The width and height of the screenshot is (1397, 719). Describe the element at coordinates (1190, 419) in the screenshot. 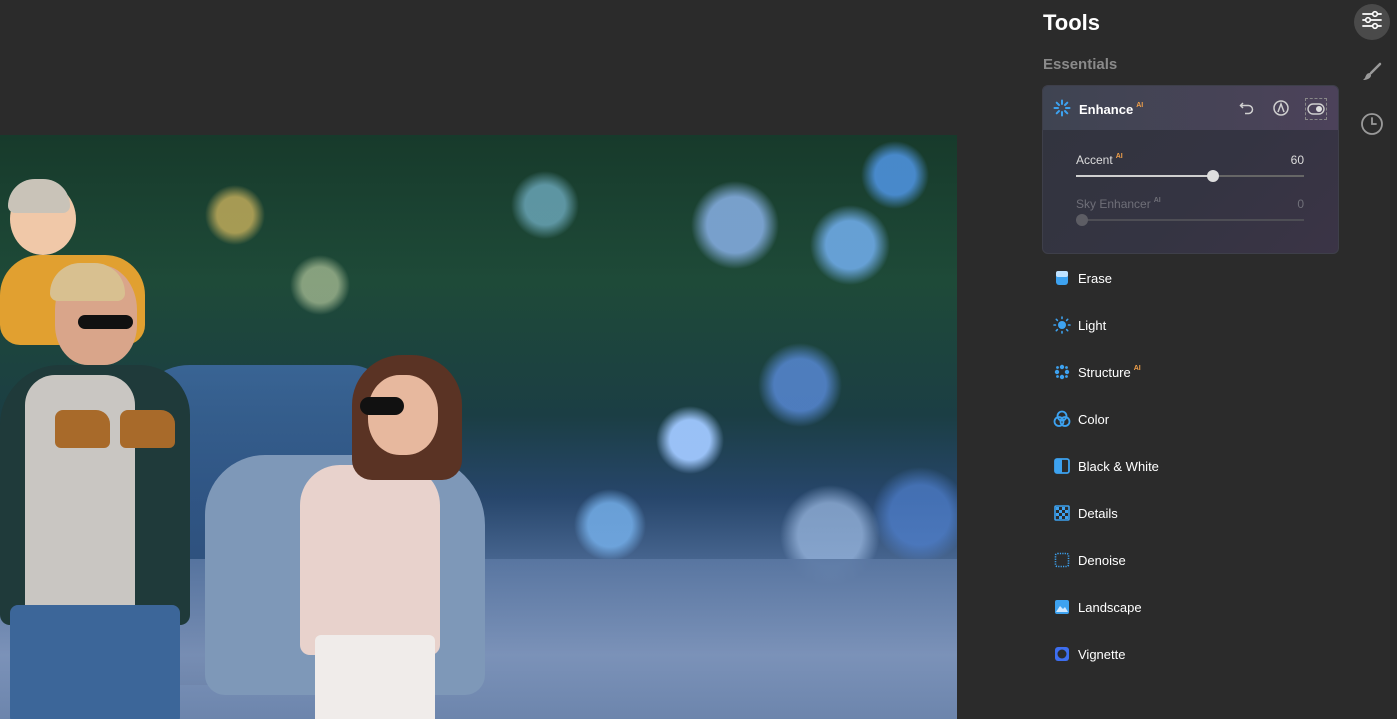

I see `tool-color: Color` at that location.